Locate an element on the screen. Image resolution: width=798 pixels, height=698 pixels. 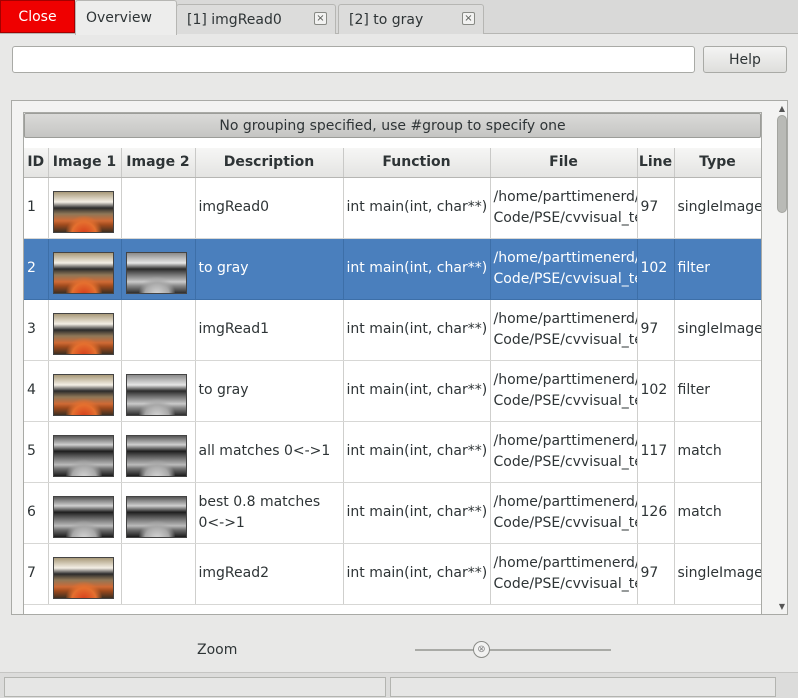
column-header-line: Line is located at coordinates (656, 163).